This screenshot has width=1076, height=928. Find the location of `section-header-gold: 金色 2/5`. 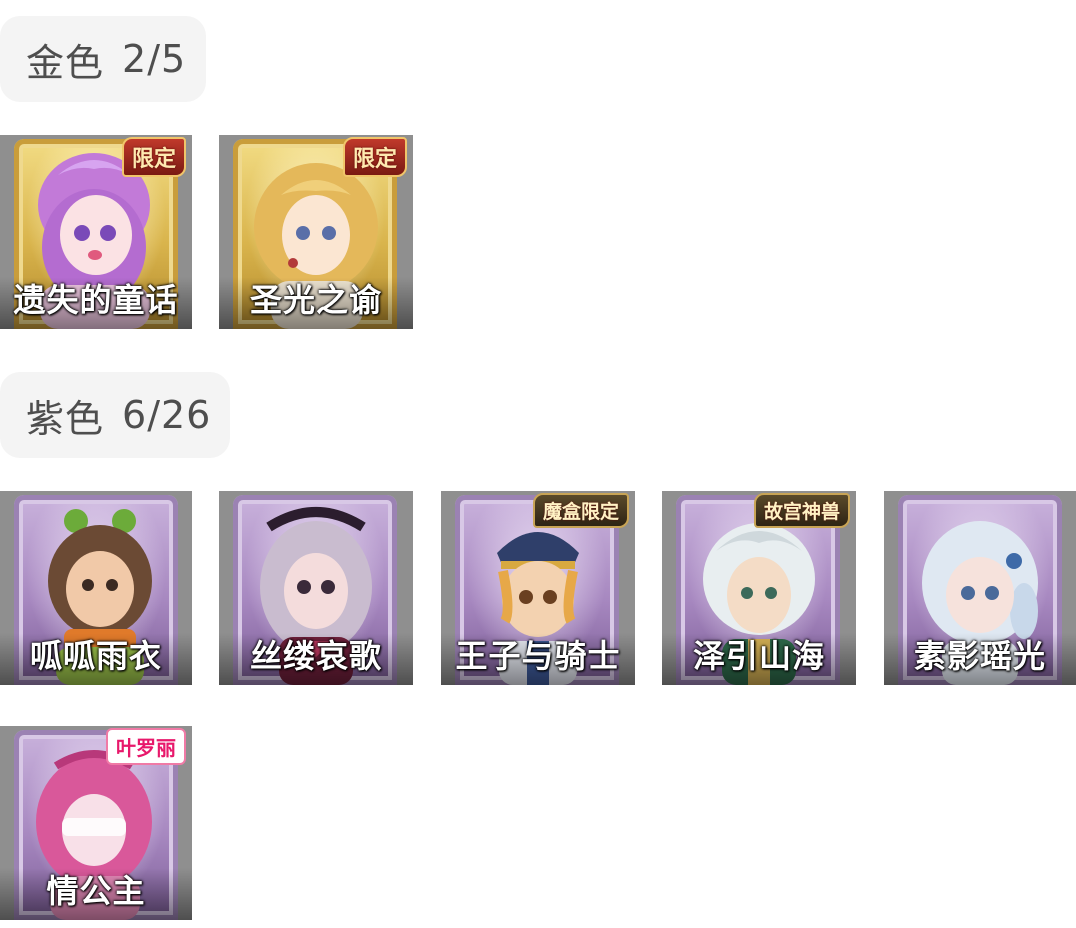

section-header-gold: 金色 2/5 is located at coordinates (103, 59).